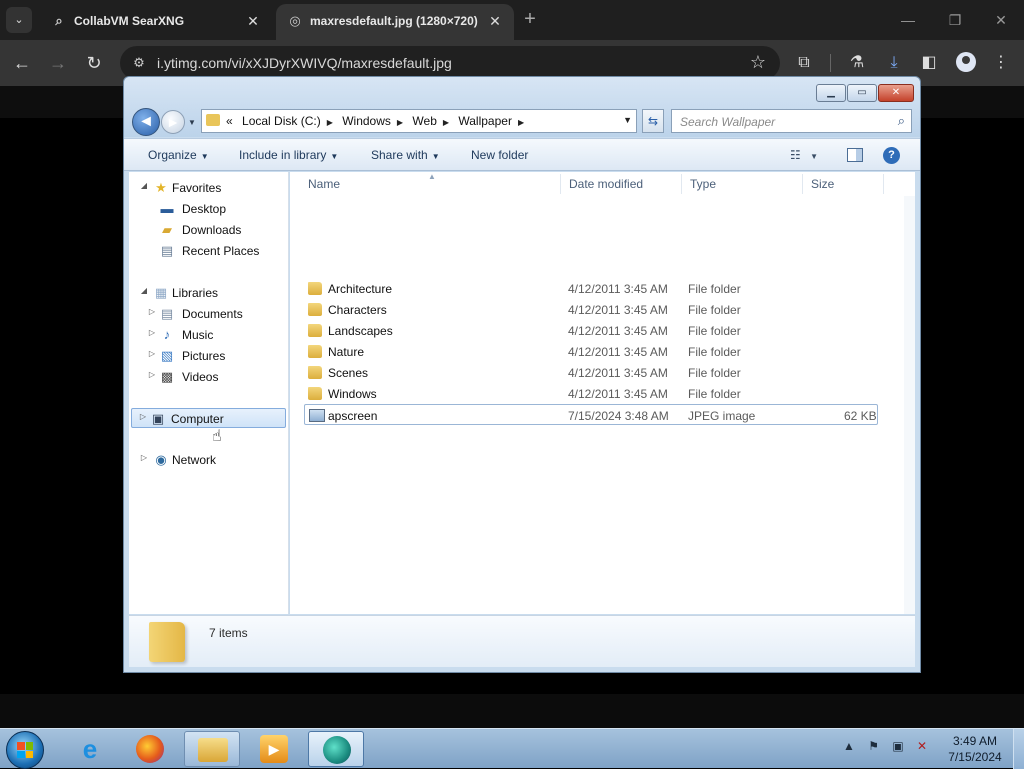 This screenshot has height=769, width=1024. Describe the element at coordinates (653, 121) in the screenshot. I see `explorer-refresh-button: ⇆` at that location.